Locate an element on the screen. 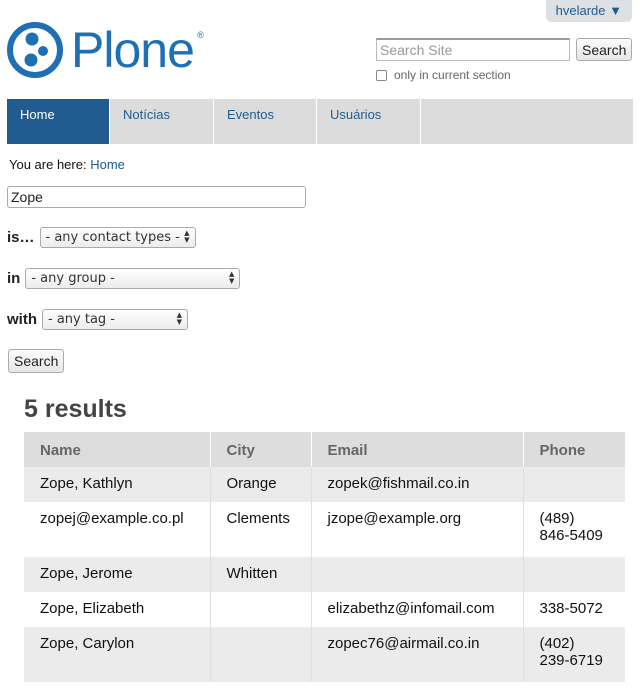  nav-tab-eventos: Eventos is located at coordinates (265, 121).